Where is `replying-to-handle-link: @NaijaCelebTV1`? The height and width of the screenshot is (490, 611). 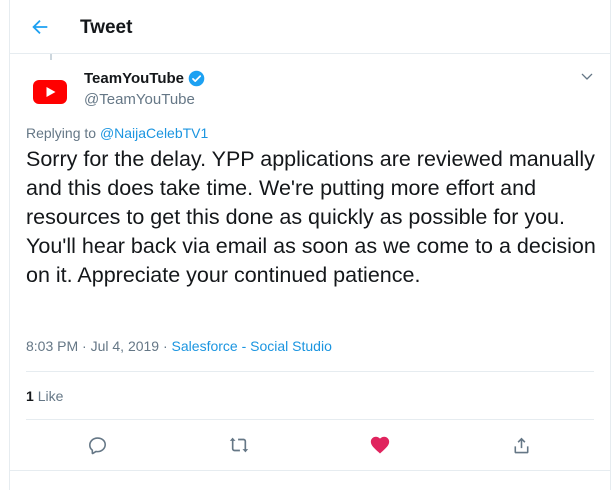 replying-to-handle-link: @NaijaCelebTV1 is located at coordinates (154, 133).